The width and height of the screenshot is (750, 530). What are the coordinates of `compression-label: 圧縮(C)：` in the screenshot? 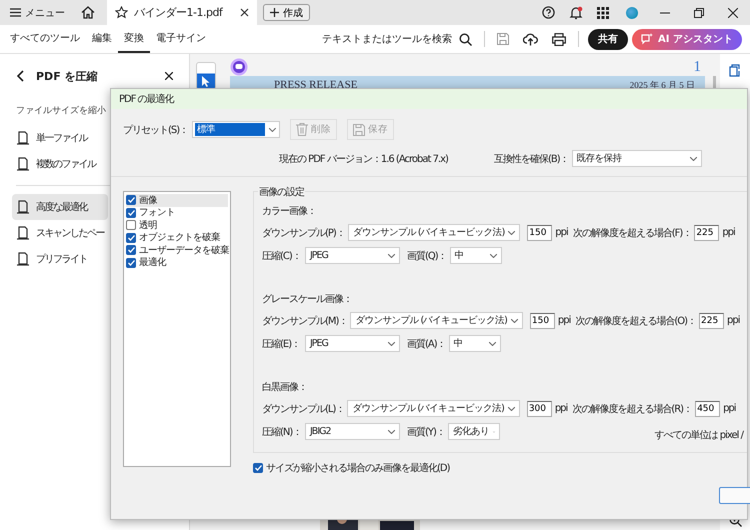 It's located at (282, 256).